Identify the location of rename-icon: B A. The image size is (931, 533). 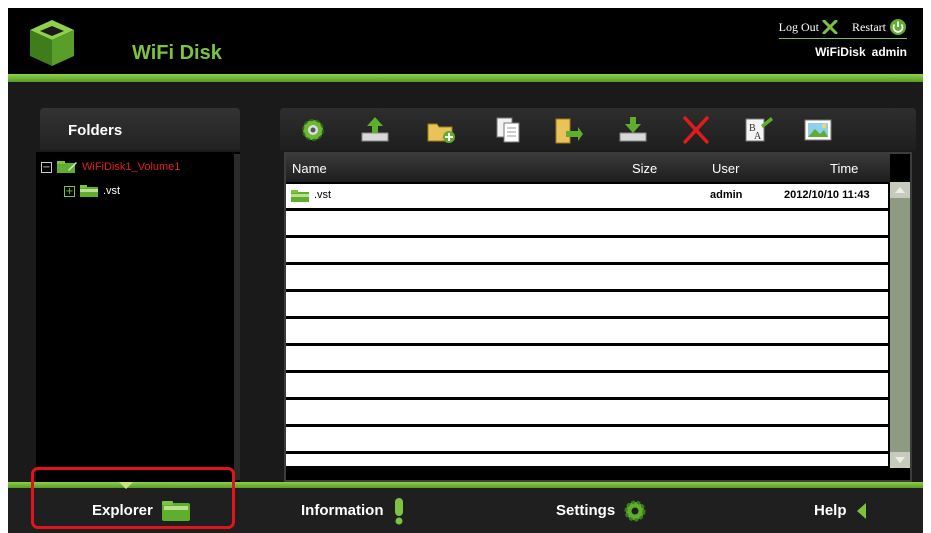
(759, 130).